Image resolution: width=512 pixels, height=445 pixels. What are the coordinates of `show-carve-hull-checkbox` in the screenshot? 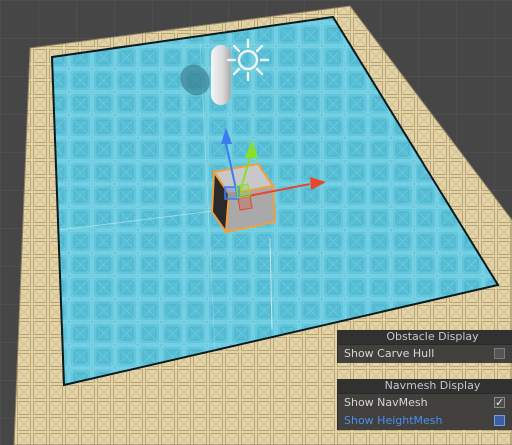 It's located at (499, 353).